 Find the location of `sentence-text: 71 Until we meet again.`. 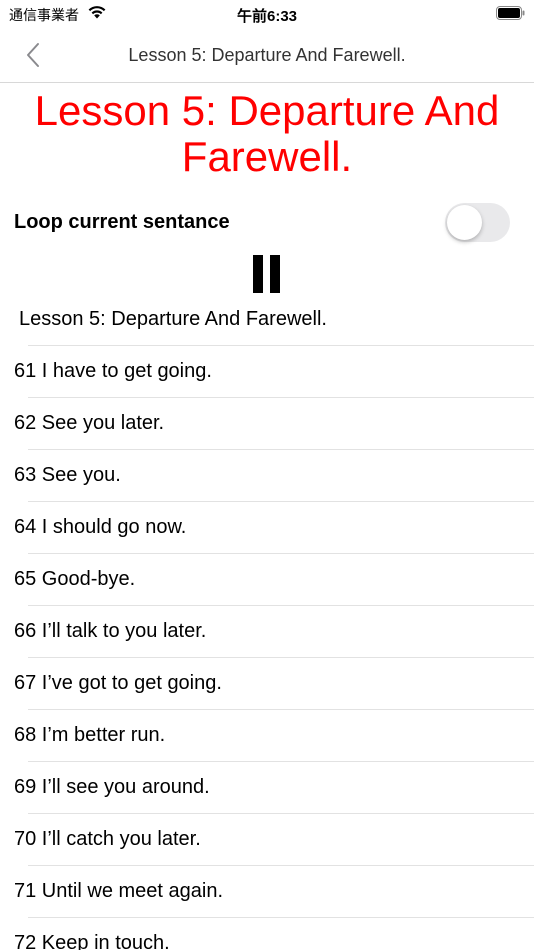

sentence-text: 71 Until we meet again. is located at coordinates (119, 891).